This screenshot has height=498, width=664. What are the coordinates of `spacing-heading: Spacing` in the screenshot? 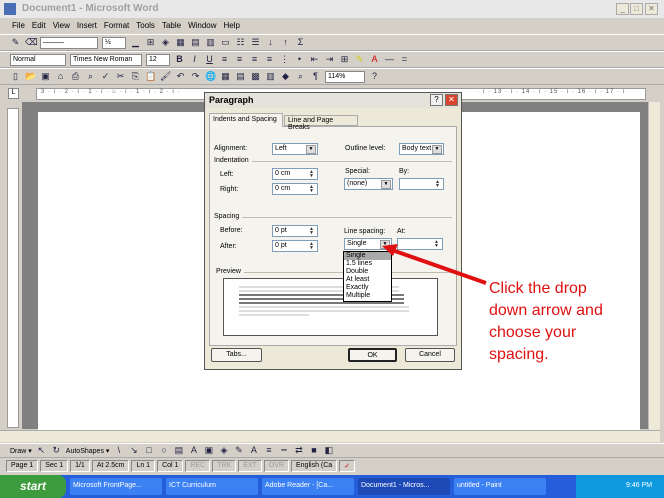 It's located at (228, 216).